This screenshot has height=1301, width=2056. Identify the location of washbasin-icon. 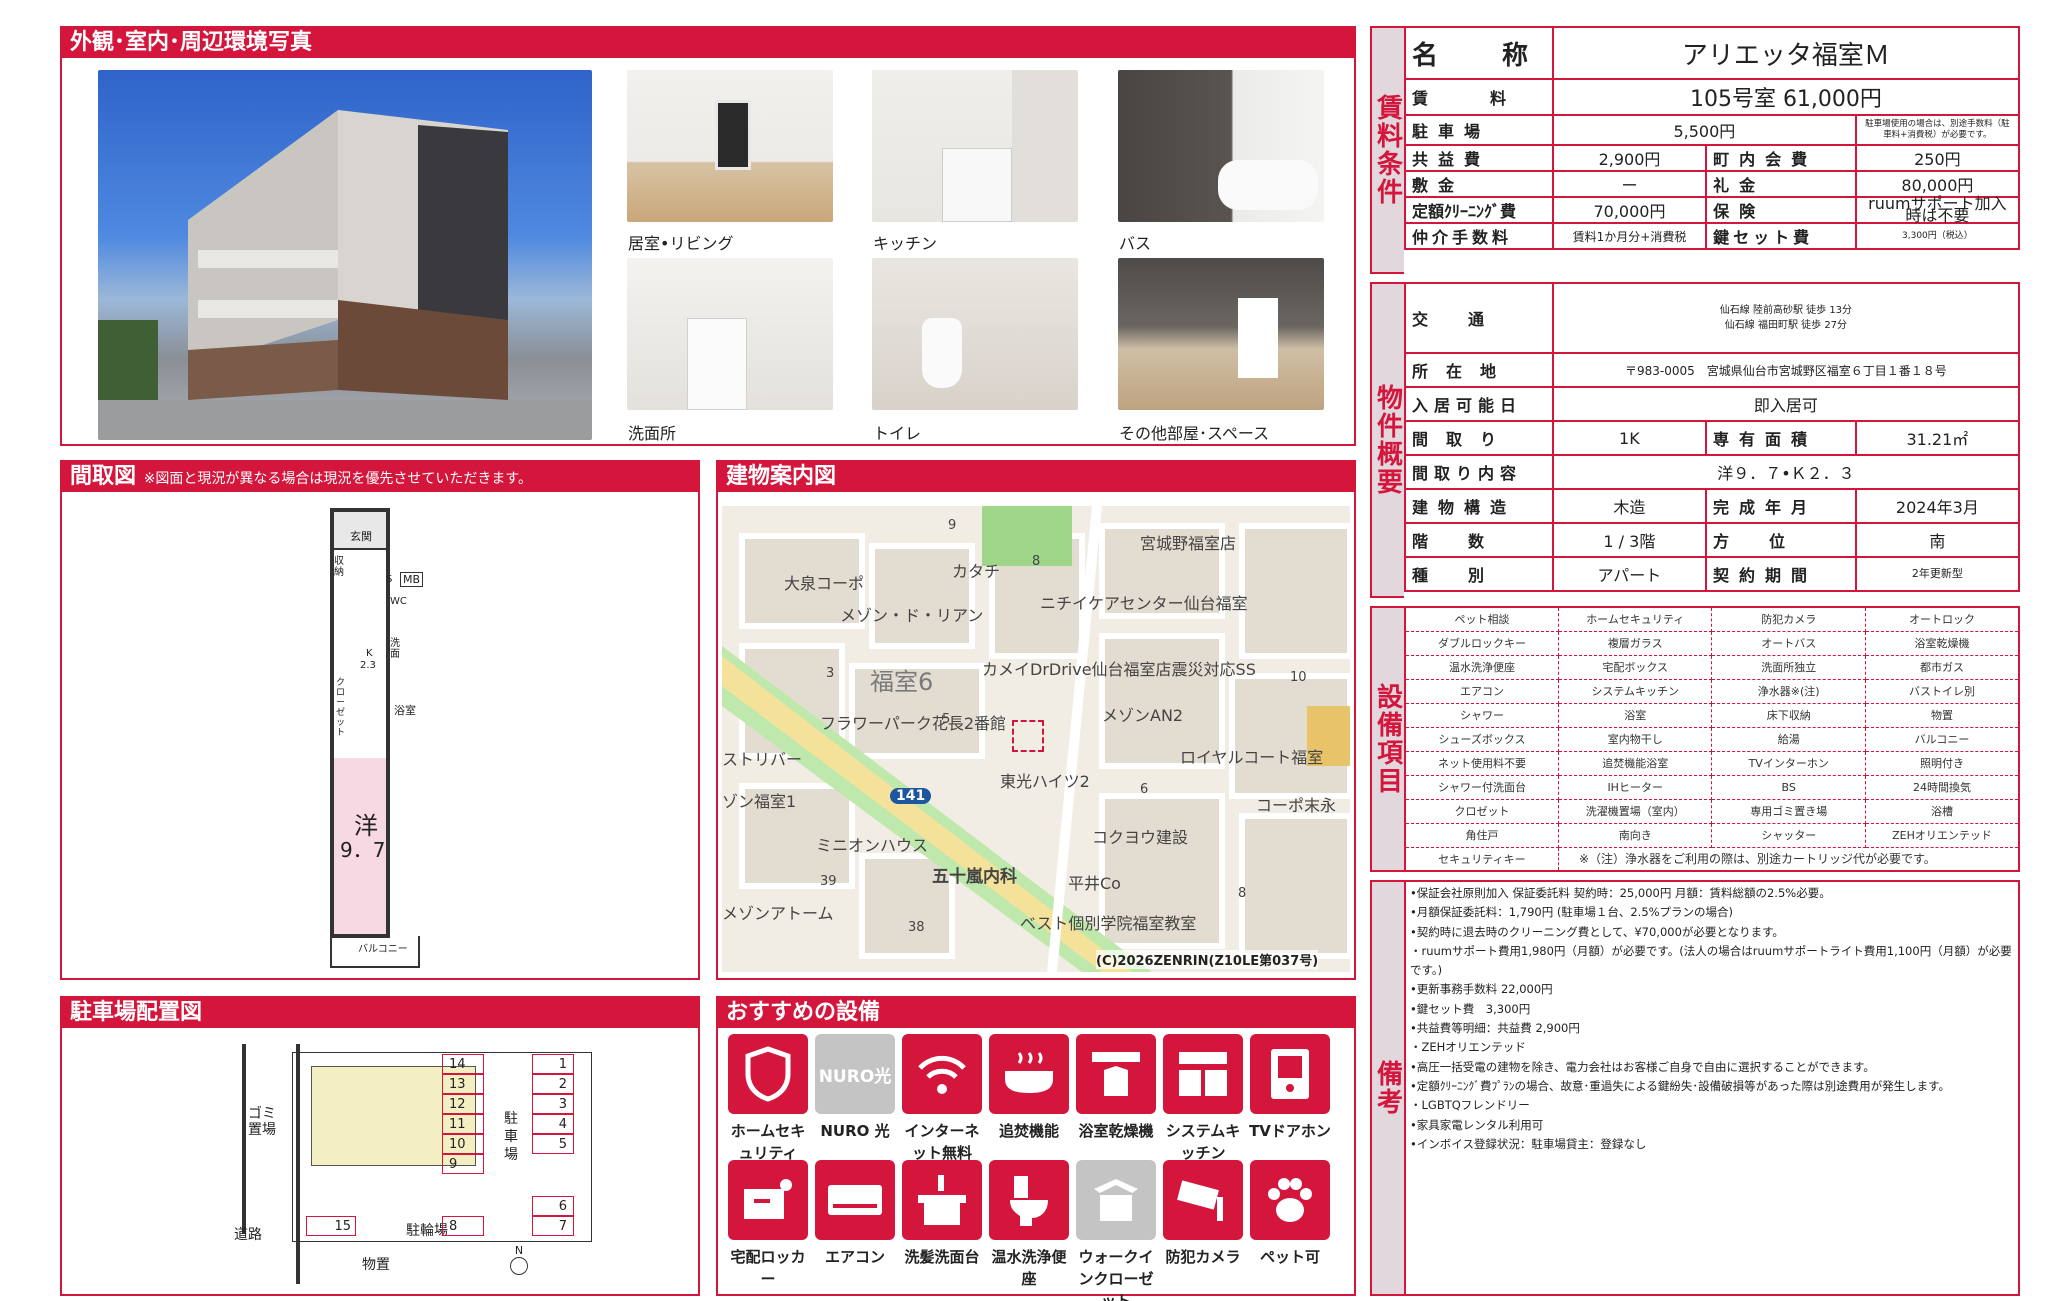
(942, 1200).